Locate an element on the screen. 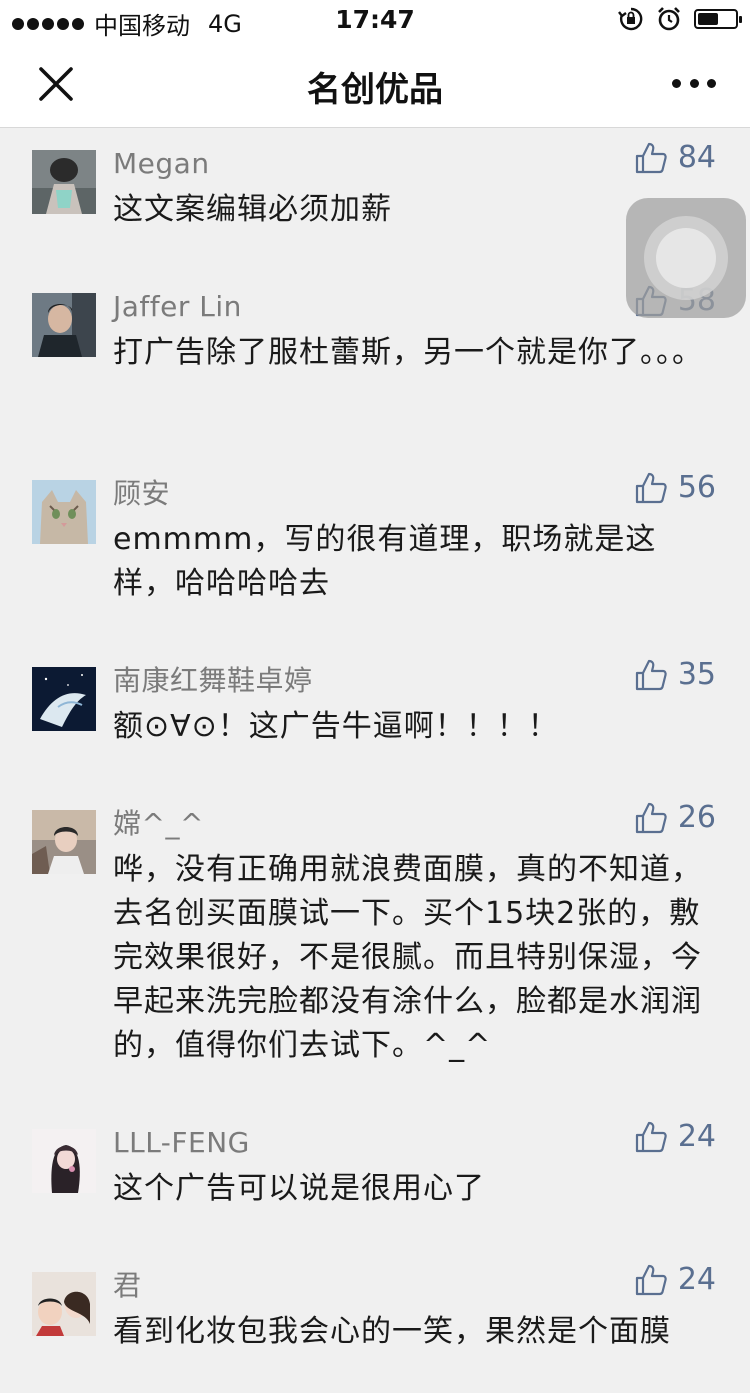  comment-text: 额⊙∀⊙！这广告牛逼啊！！！！ is located at coordinates (336, 726).